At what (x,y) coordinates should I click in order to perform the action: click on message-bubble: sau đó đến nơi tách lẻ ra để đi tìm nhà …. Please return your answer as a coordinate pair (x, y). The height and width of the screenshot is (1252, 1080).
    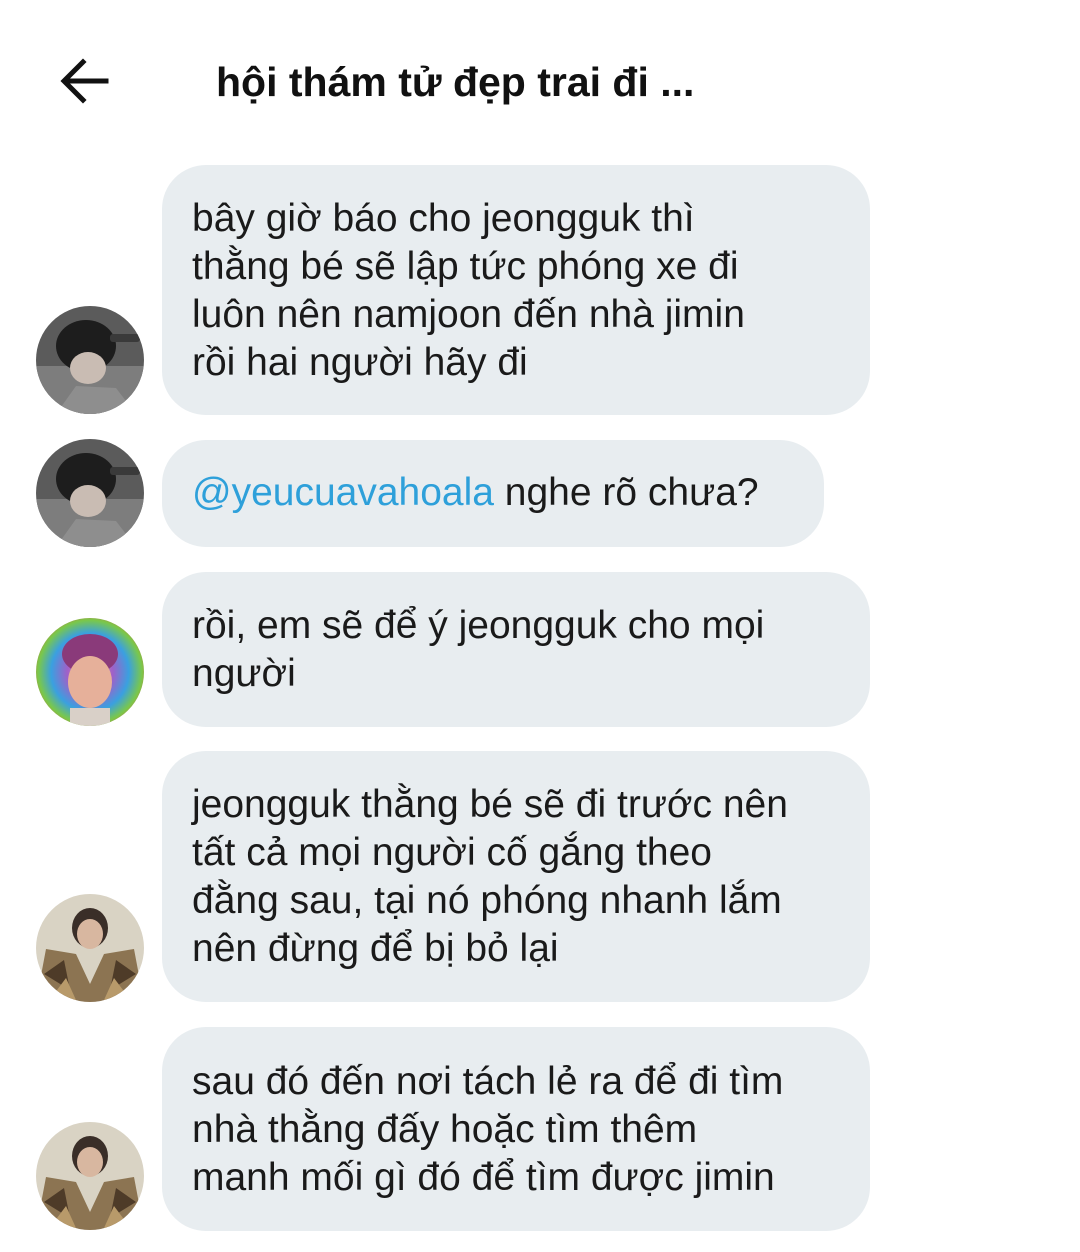
    Looking at the image, I should click on (516, 1129).